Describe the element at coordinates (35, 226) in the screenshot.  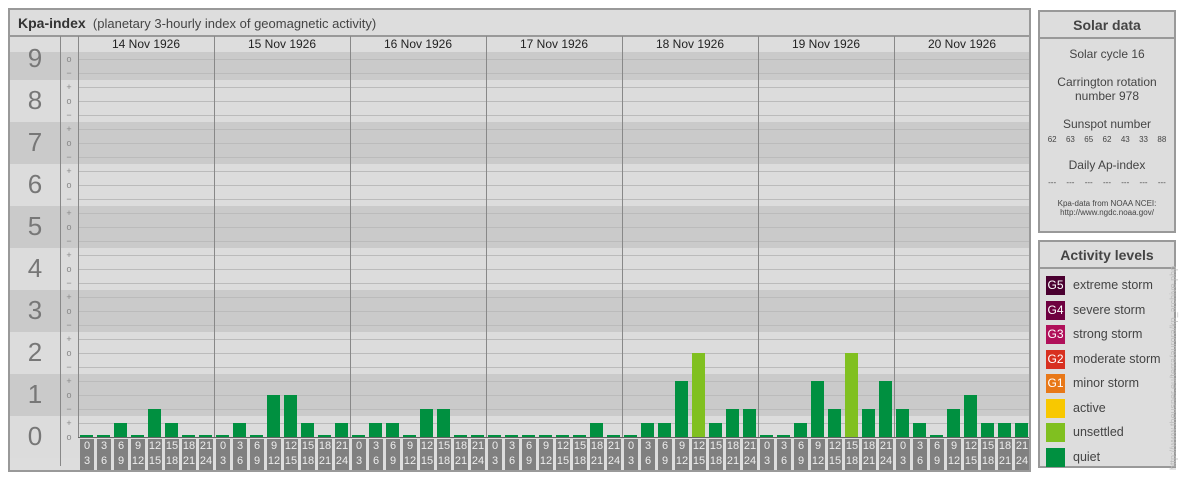
I see `kp-level-label: 5` at that location.